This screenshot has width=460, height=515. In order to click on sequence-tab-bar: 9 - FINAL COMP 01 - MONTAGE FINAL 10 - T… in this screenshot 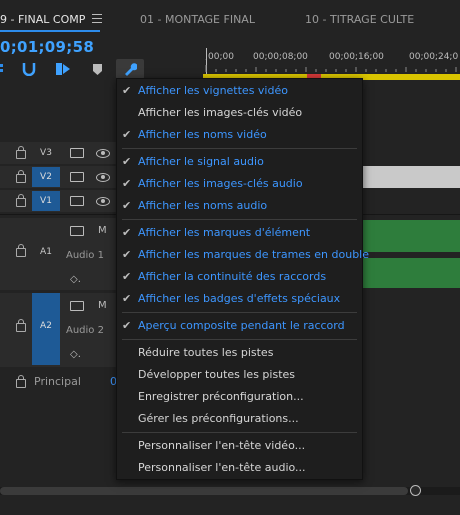, I will do `click(230, 17)`.